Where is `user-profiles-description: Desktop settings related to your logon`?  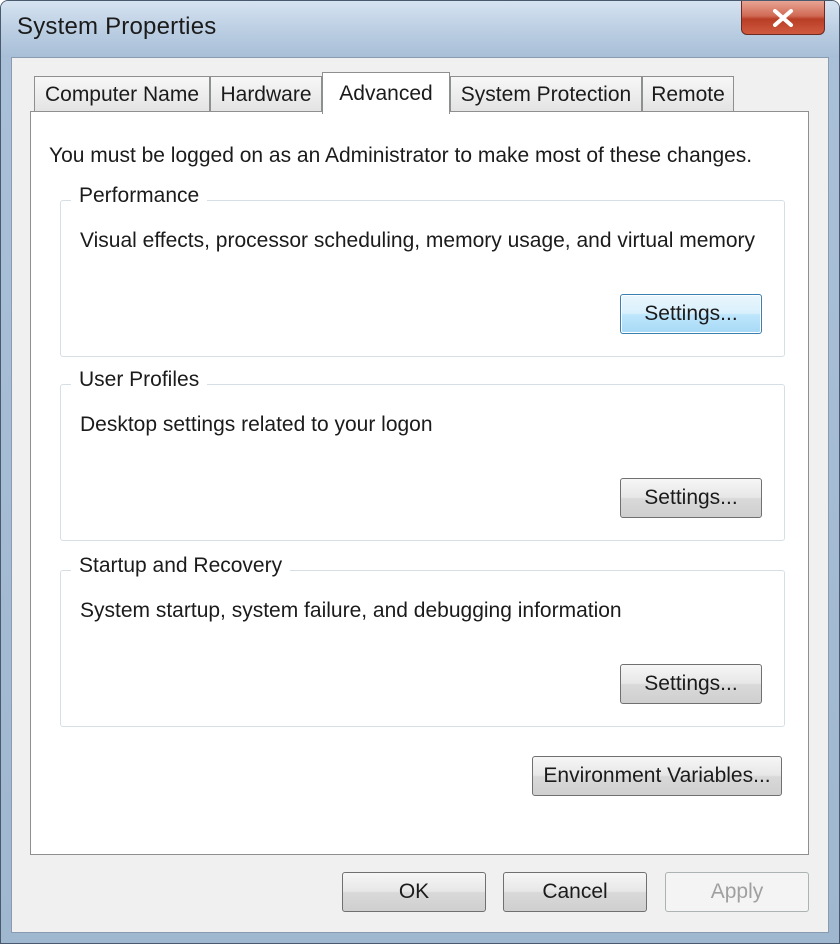 user-profiles-description: Desktop settings related to your logon is located at coordinates (256, 424).